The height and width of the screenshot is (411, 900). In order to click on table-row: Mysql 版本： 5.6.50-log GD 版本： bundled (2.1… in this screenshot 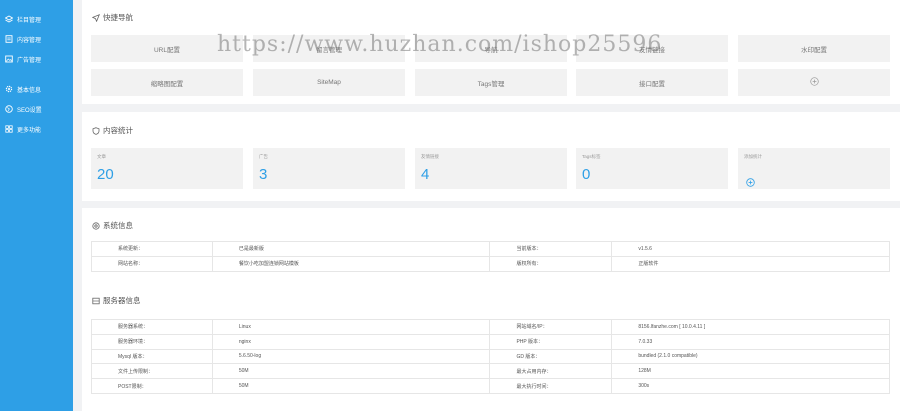, I will do `click(490, 356)`.